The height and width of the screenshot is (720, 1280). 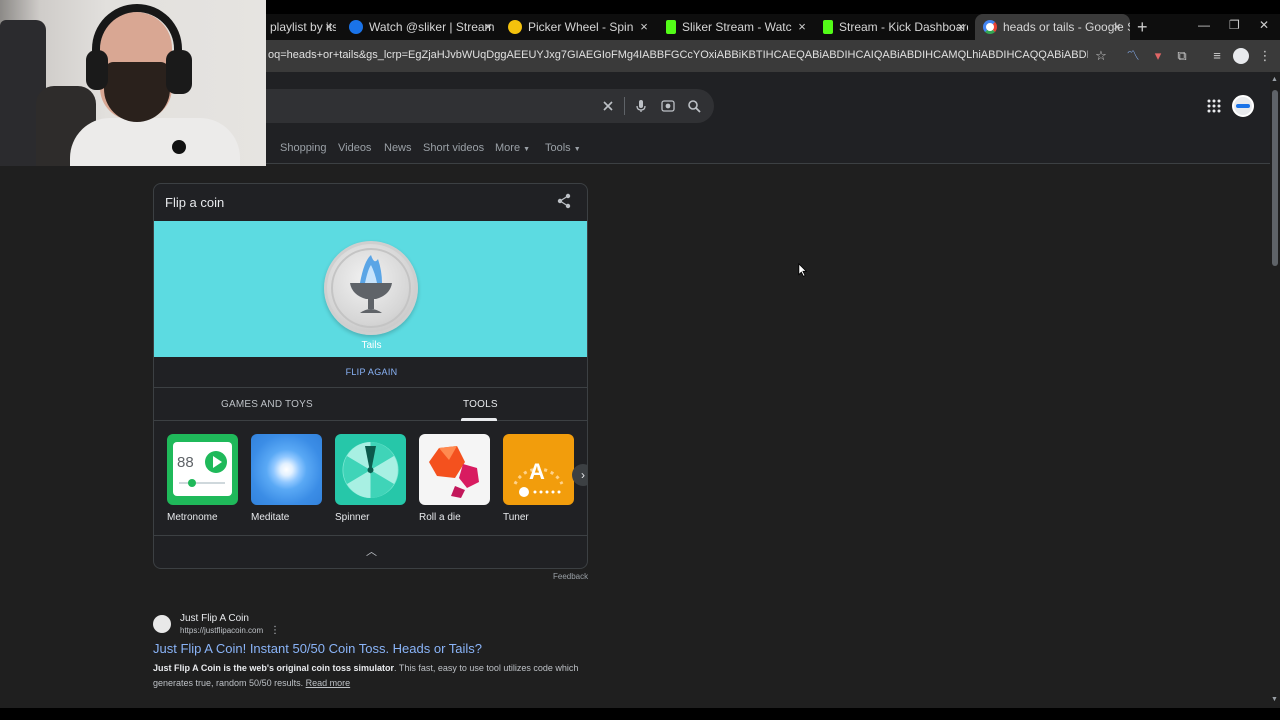 What do you see at coordinates (303, 148) in the screenshot?
I see `filter-shopping: Shopping` at bounding box center [303, 148].